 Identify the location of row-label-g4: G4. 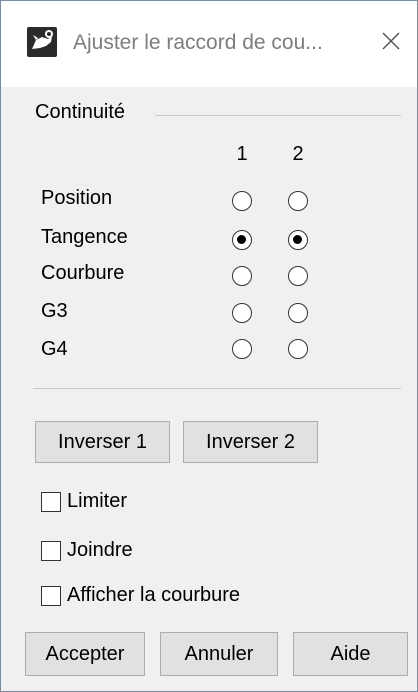
(54, 349).